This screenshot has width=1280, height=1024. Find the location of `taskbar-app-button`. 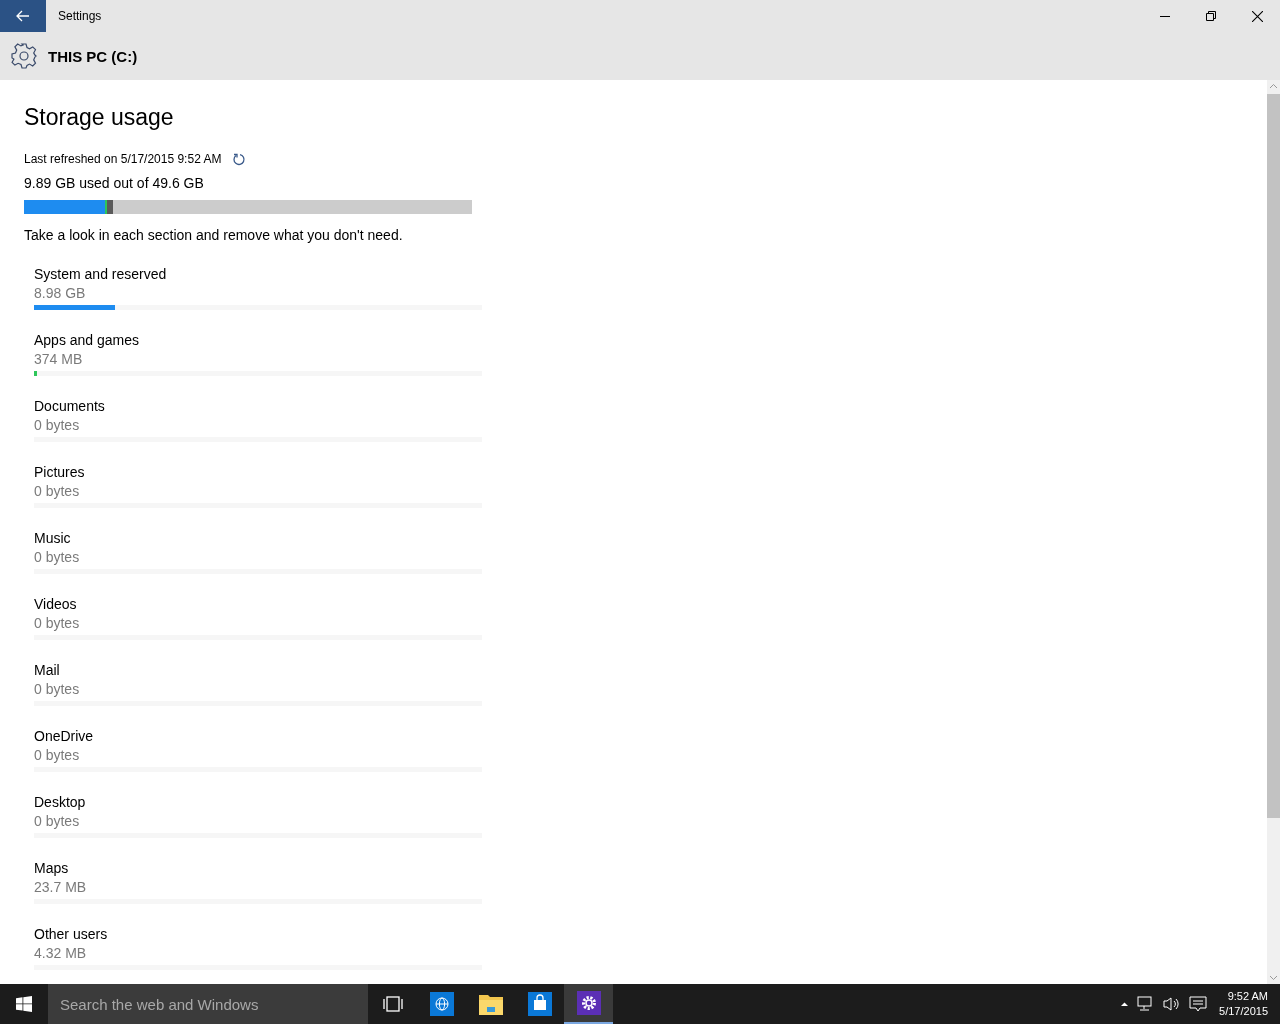

taskbar-app-button is located at coordinates (588, 1004).